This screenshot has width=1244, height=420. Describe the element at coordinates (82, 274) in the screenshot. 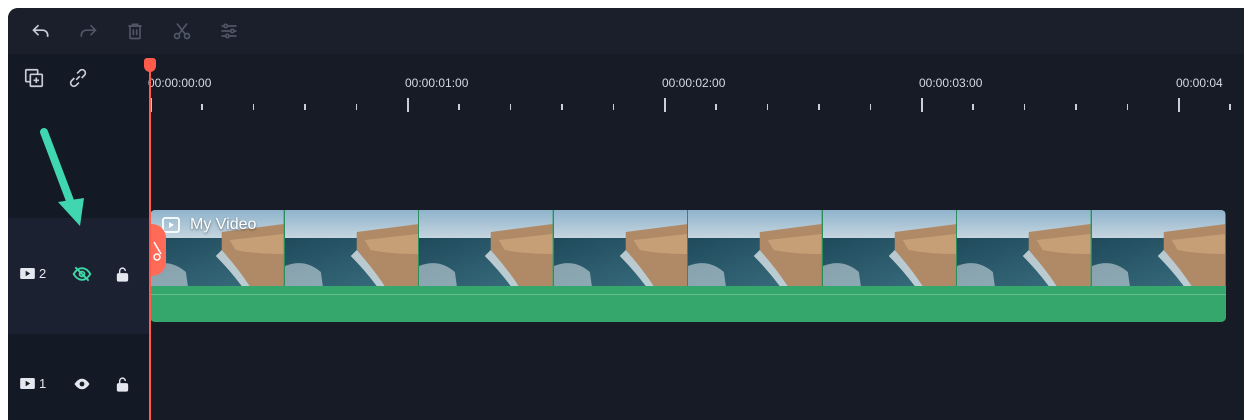

I see `eye-hidden-icon` at that location.